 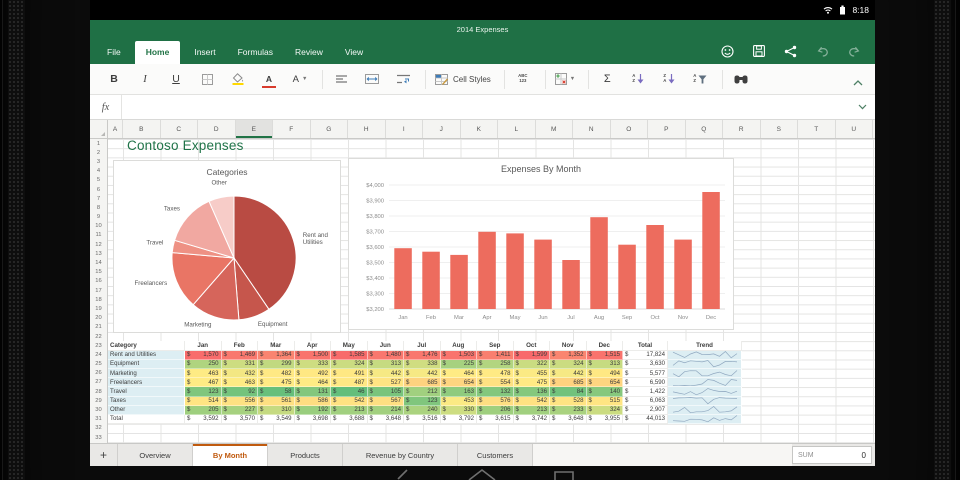 I want to click on table-cell: $654, so click(x=458, y=383).